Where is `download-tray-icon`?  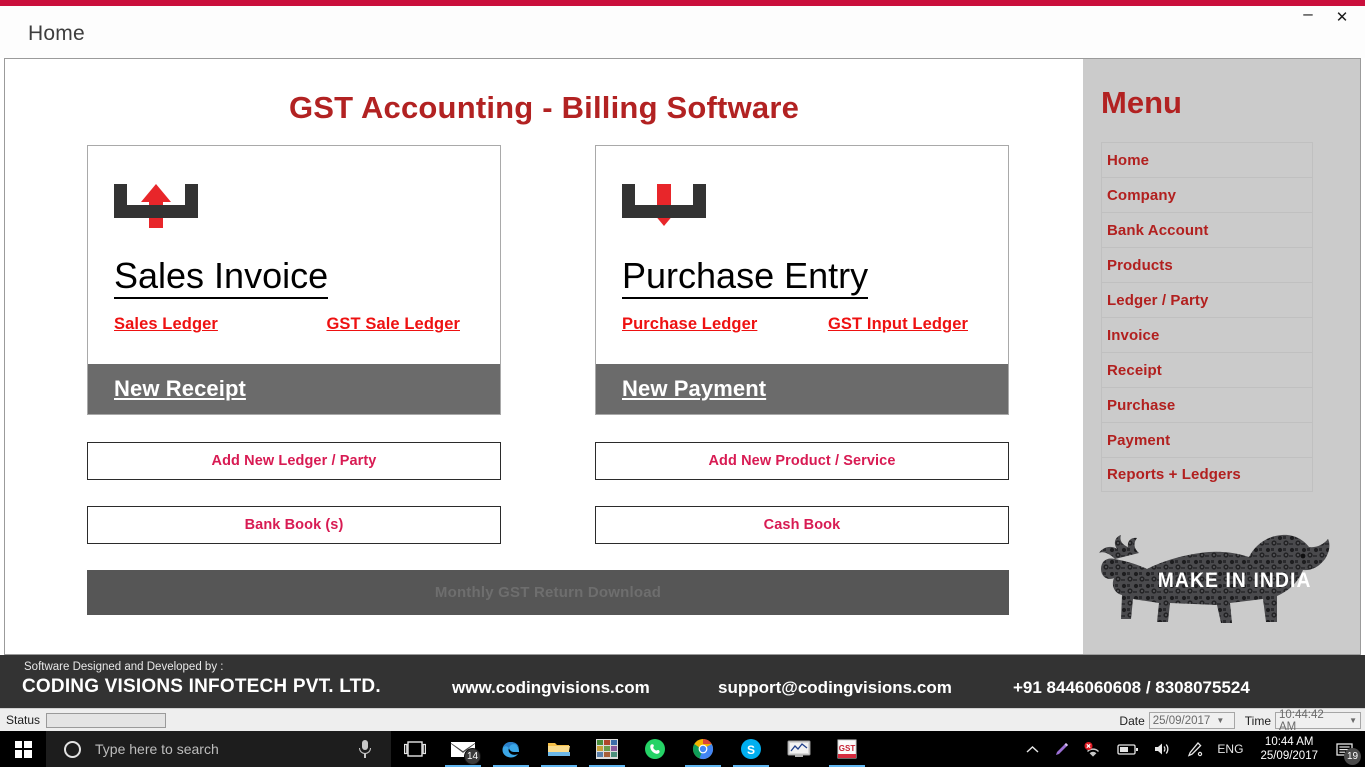
download-tray-icon is located at coordinates (664, 213).